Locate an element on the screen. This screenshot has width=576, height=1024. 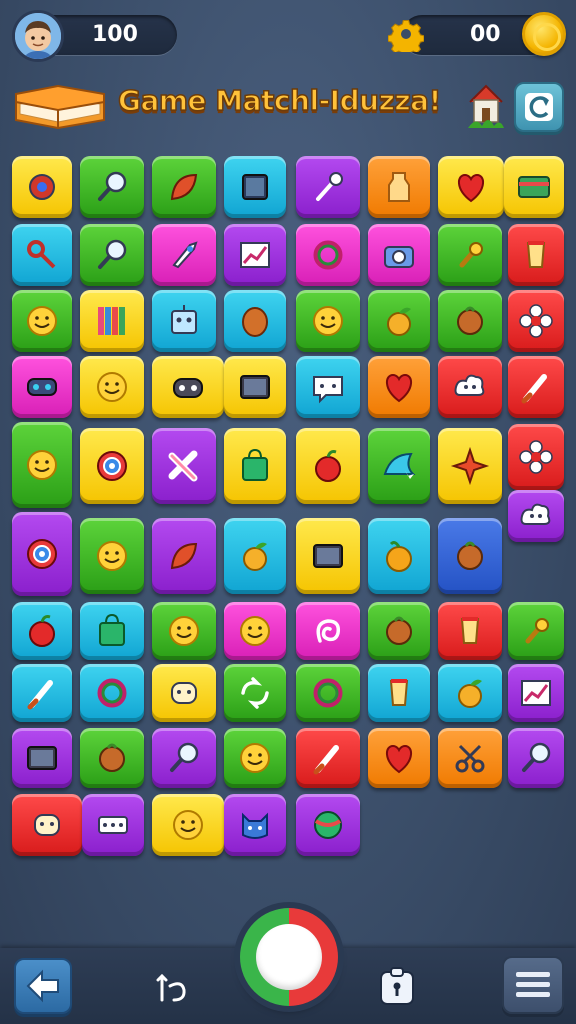
nut-icon is located at coordinates (112, 757).